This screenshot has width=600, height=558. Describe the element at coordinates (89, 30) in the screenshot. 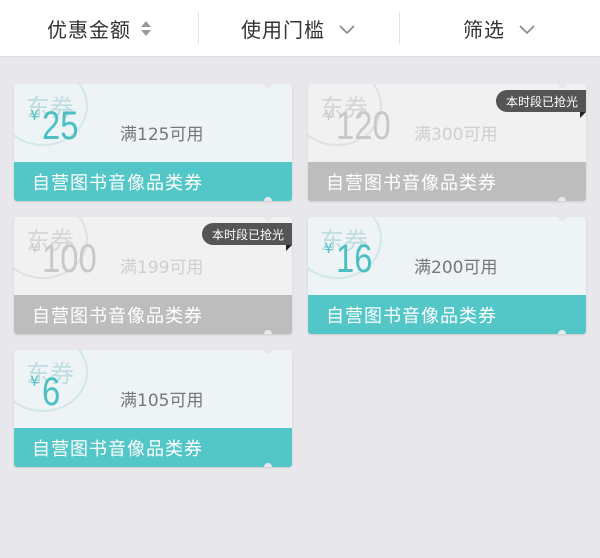

I see `sort-discount-label: 优惠金额` at that location.